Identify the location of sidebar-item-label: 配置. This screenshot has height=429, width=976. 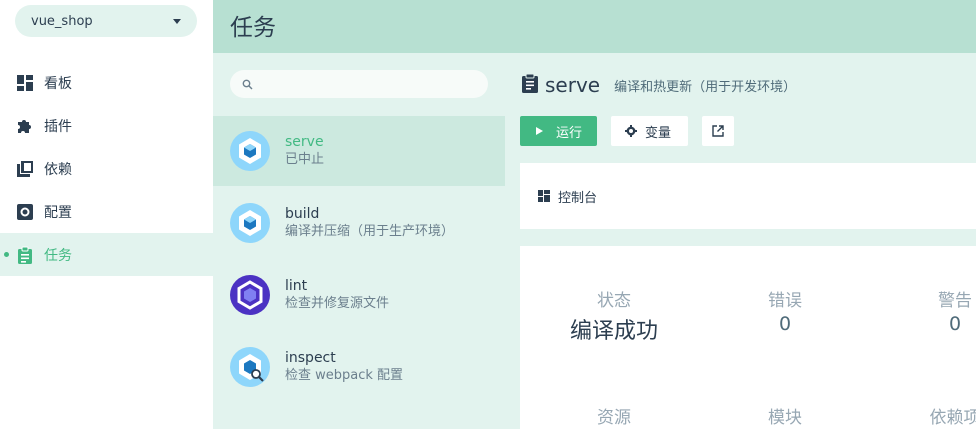
(58, 212).